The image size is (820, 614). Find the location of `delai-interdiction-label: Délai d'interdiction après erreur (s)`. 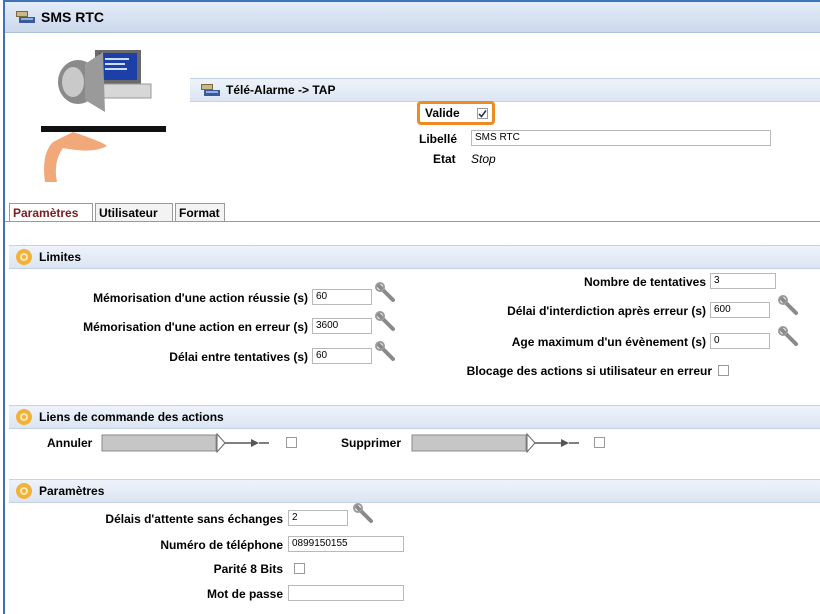

delai-interdiction-label: Délai d'interdiction après erreur (s) is located at coordinates (606, 311).